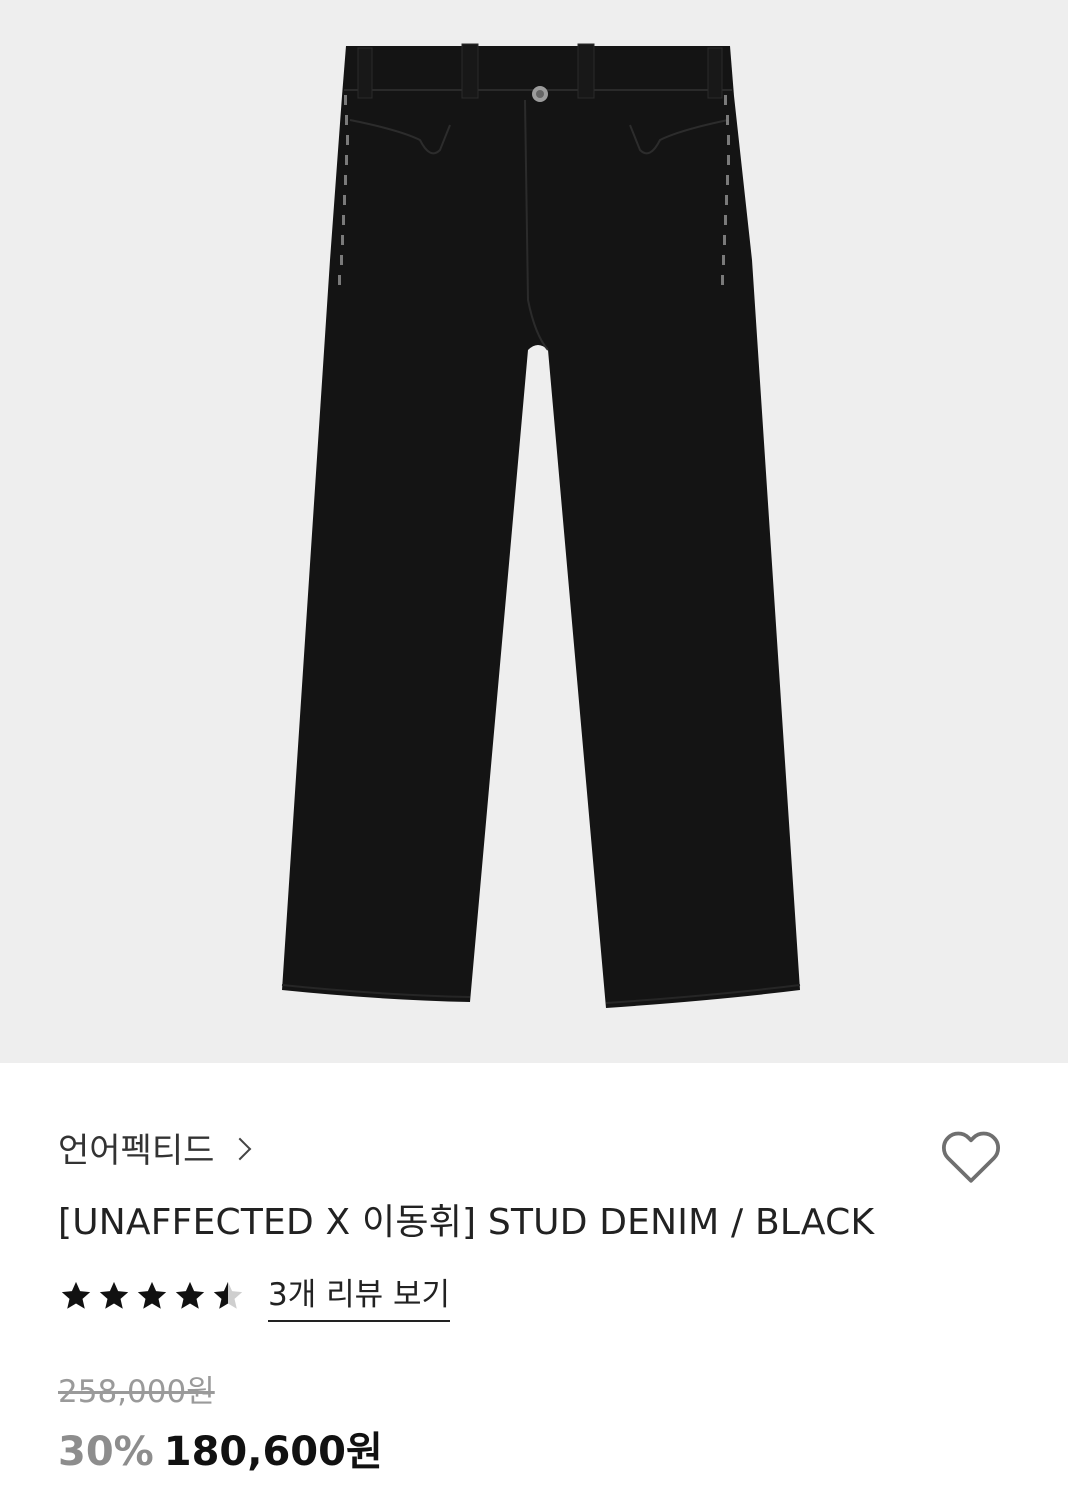 The width and height of the screenshot is (1068, 1500). I want to click on chevron-right-icon, so click(240, 1148).